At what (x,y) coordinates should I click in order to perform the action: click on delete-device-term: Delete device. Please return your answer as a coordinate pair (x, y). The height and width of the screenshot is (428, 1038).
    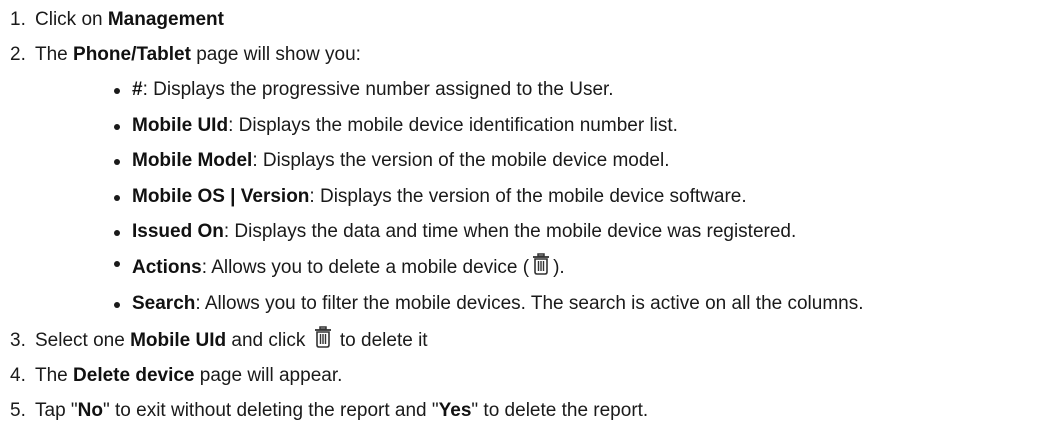
    Looking at the image, I should click on (134, 376).